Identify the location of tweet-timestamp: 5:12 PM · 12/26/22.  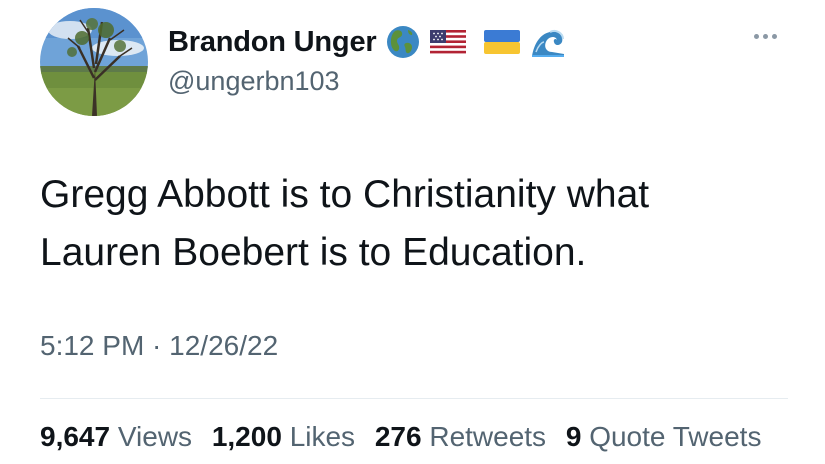
(159, 346).